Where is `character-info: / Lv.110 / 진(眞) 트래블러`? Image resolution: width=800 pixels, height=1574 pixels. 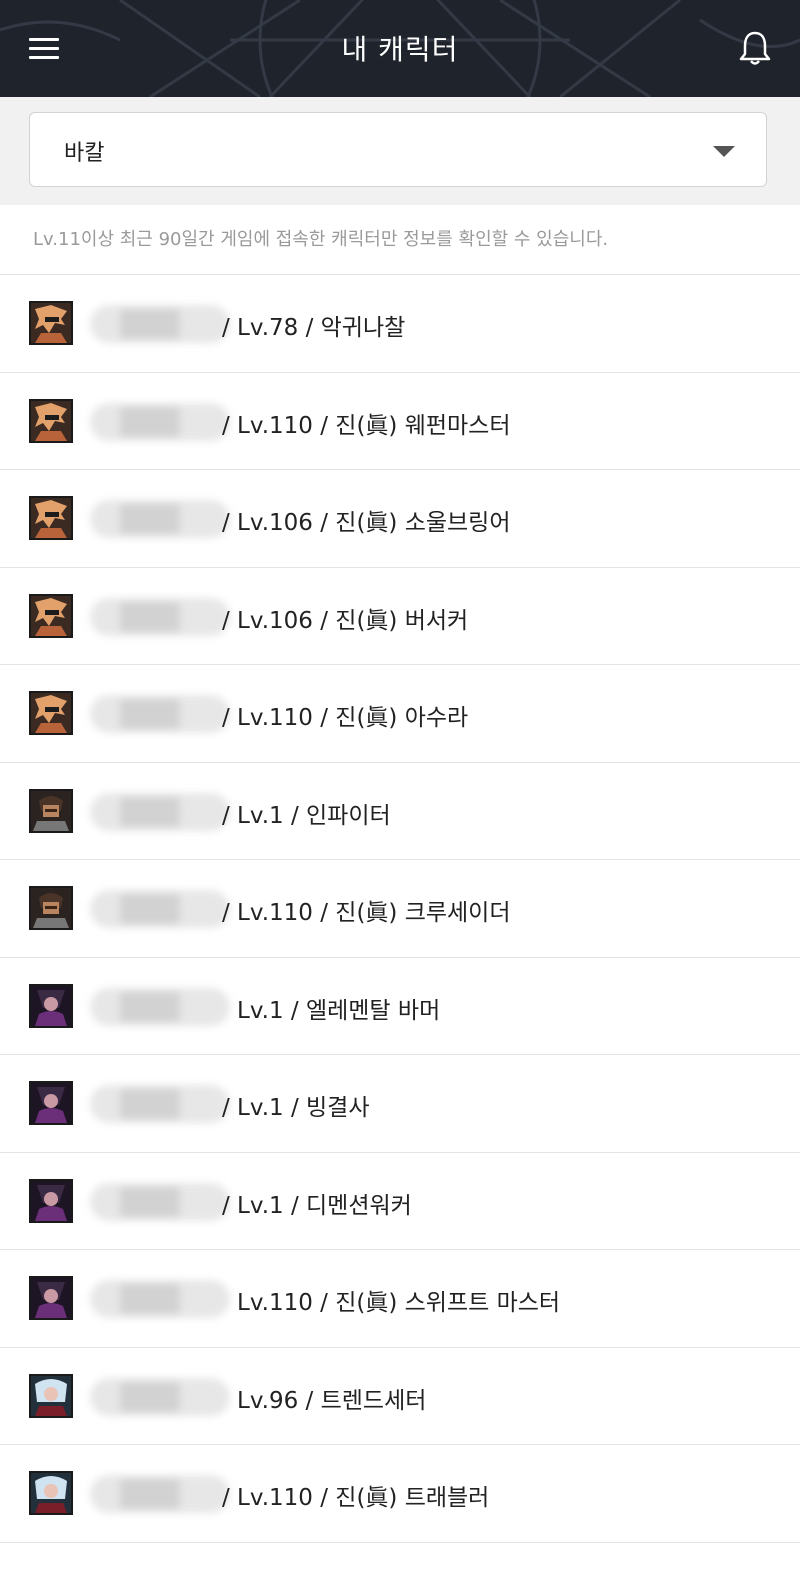
character-info: / Lv.110 / 진(眞) 트래블러 is located at coordinates (356, 1498).